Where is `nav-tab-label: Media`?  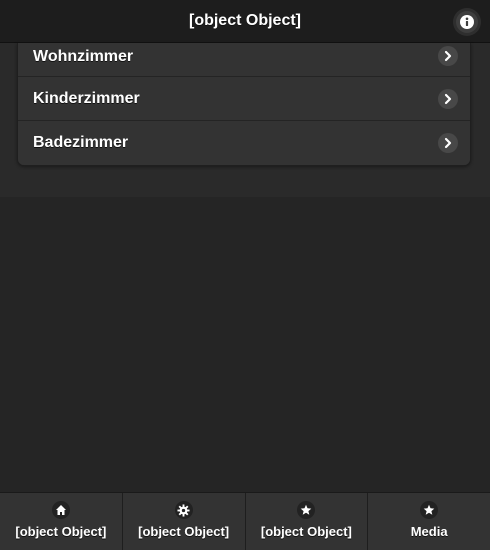 nav-tab-label: Media is located at coordinates (429, 531).